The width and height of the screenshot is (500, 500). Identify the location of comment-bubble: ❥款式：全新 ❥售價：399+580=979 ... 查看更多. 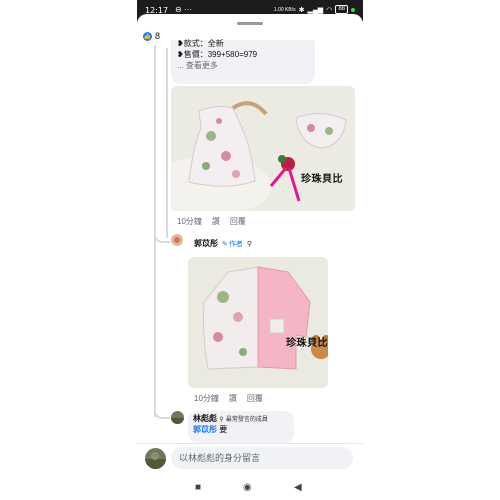
(243, 61).